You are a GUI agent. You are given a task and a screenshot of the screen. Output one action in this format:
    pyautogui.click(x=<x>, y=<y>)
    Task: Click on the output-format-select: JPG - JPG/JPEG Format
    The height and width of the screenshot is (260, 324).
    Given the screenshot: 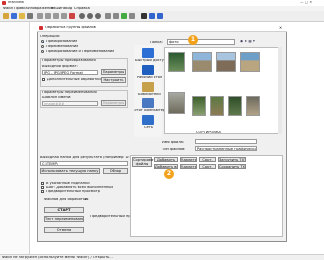 What is the action you would take?
    pyautogui.click(x=70, y=72)
    